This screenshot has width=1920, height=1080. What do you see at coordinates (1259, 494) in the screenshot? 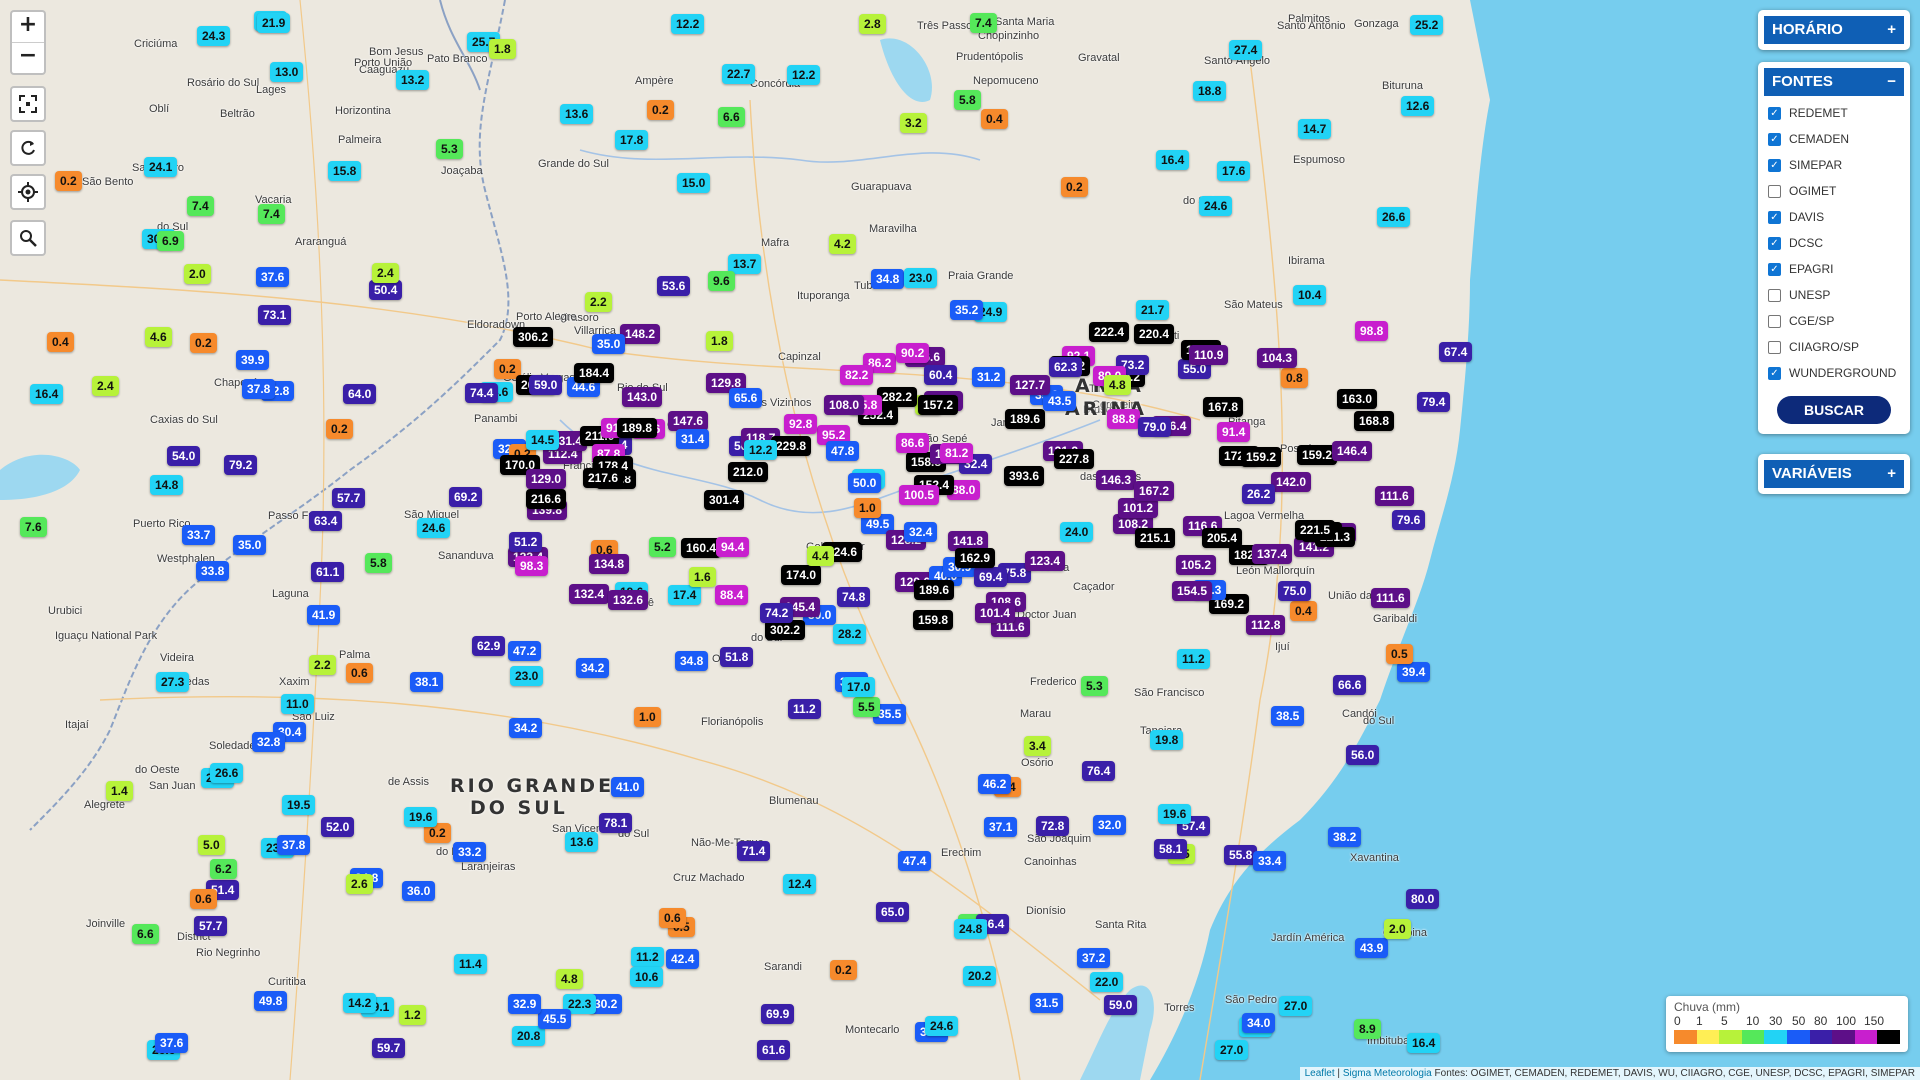
I see `rain-marker: 26.2` at bounding box center [1259, 494].